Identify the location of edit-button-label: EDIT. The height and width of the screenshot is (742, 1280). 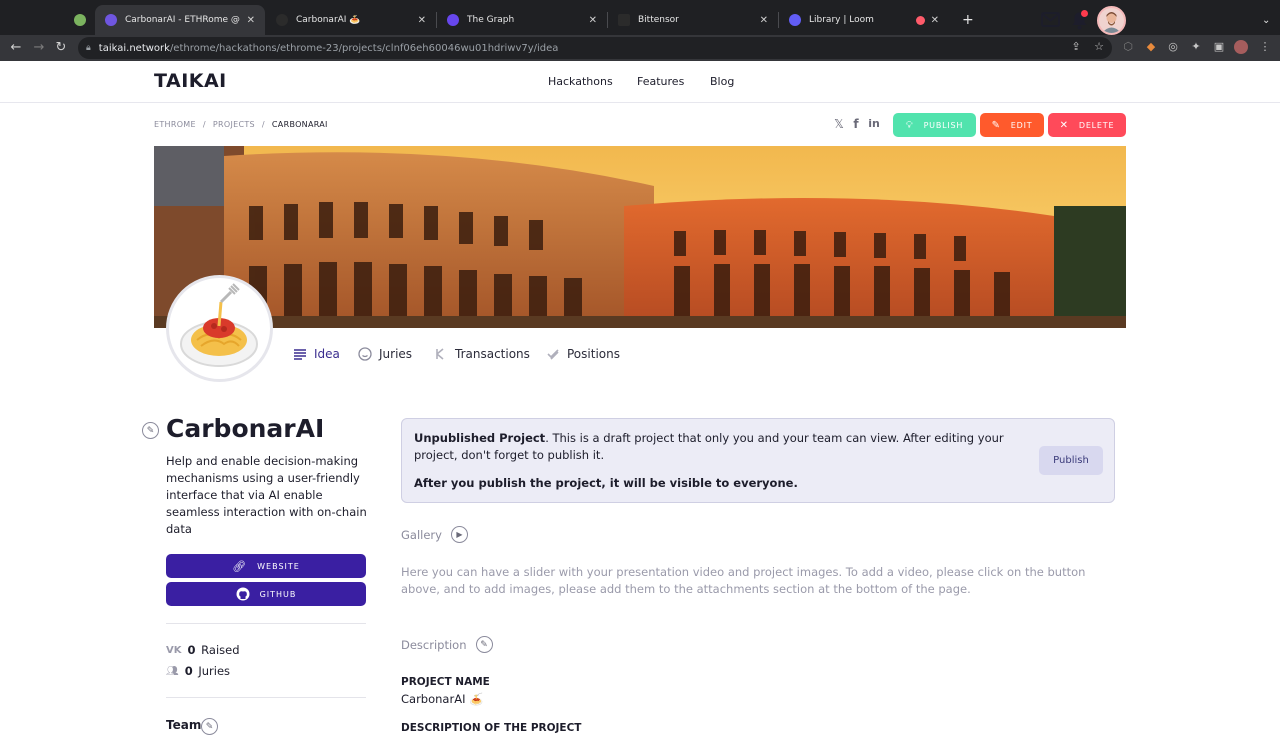
(1021, 125).